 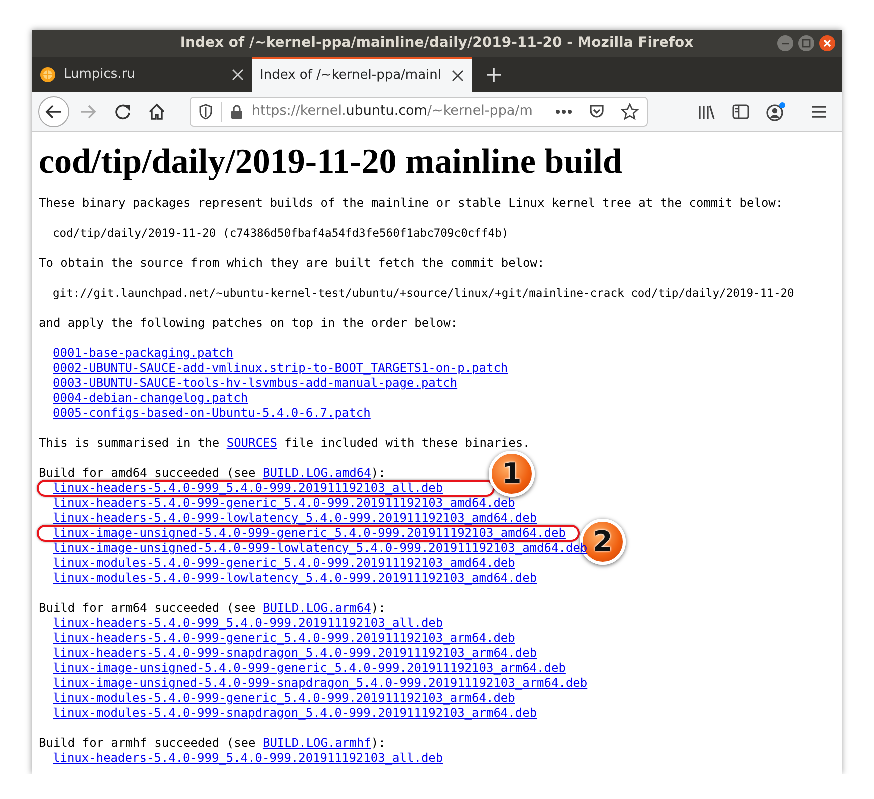 What do you see at coordinates (284, 563) in the screenshot?
I see `file-link: linux-modules-5.4.0-999-generic_5.4.0-999.201911192103_amd64.deb` at bounding box center [284, 563].